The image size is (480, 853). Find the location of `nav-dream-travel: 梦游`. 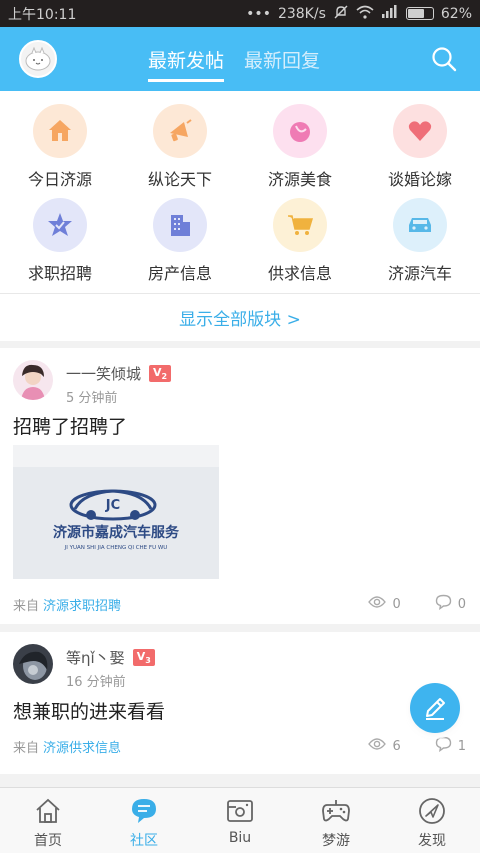

nav-dream-travel: 梦游 is located at coordinates (336, 820).